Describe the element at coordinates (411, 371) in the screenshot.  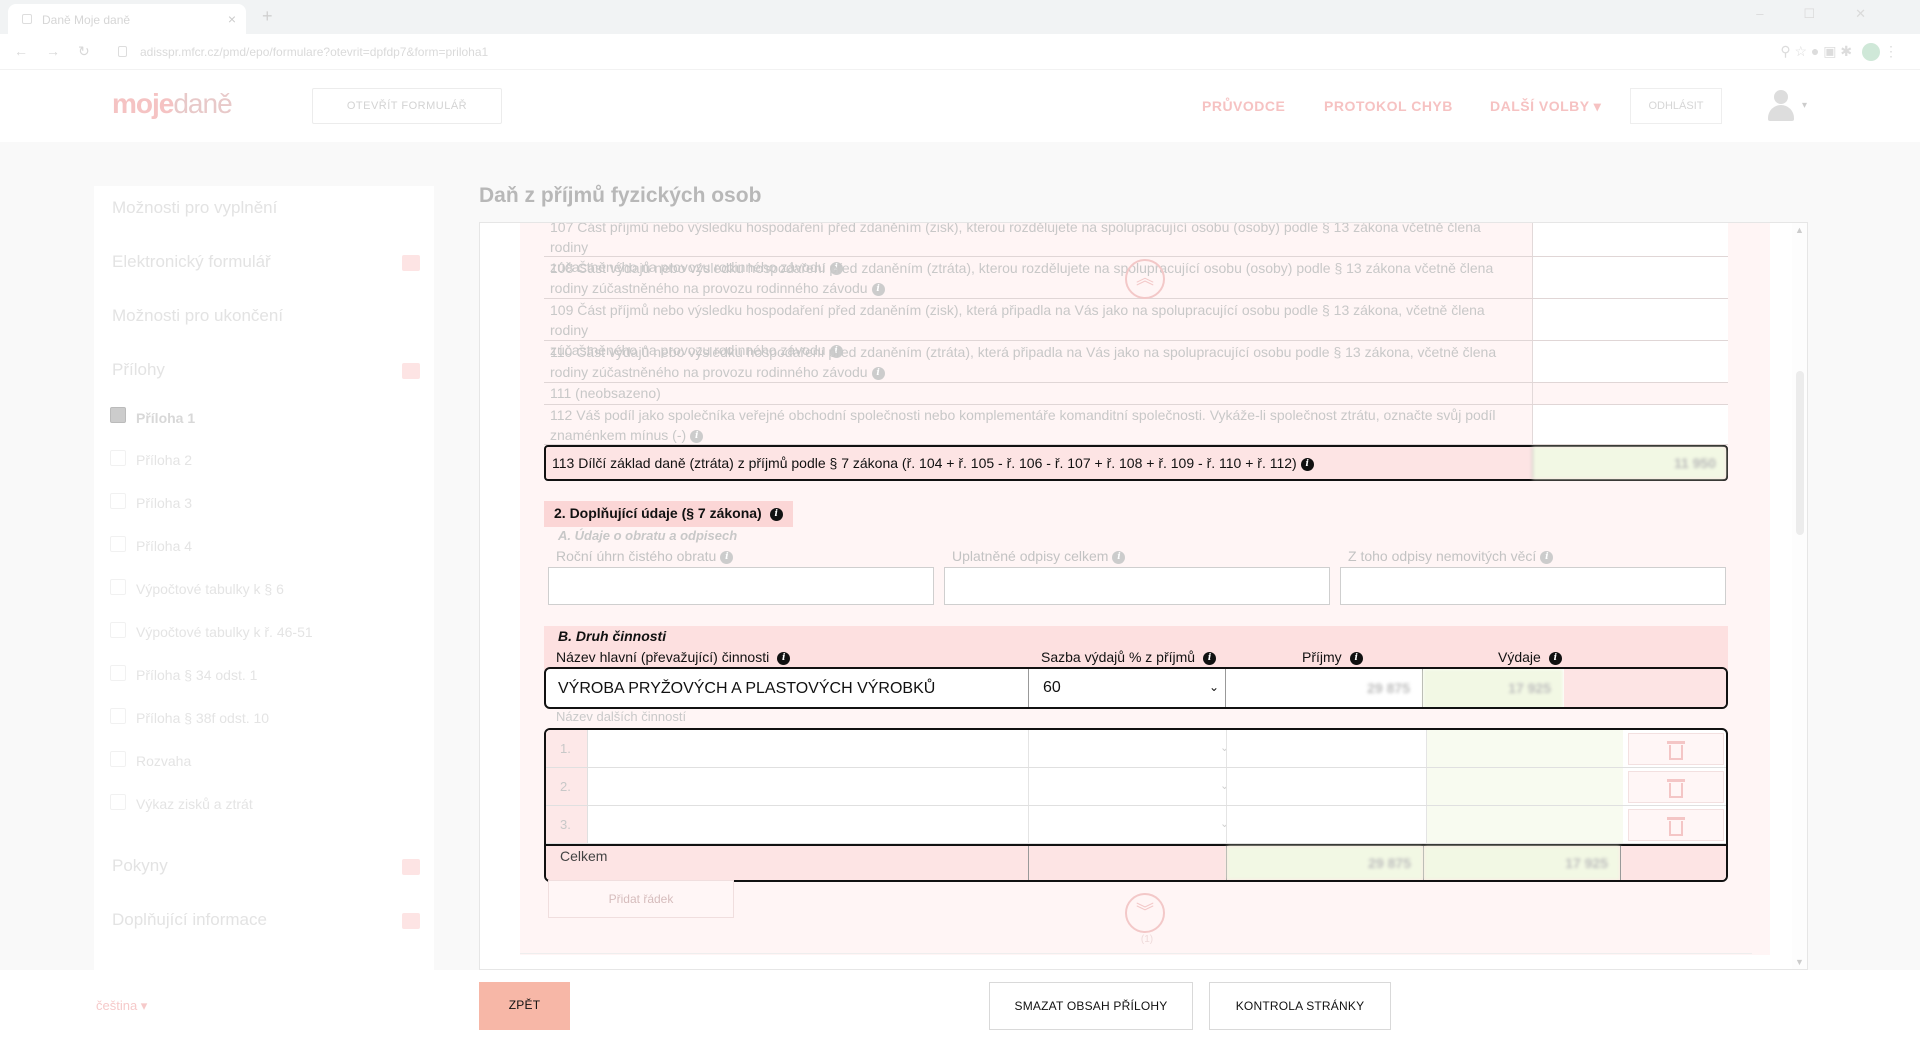
I see `collapse-icon` at that location.